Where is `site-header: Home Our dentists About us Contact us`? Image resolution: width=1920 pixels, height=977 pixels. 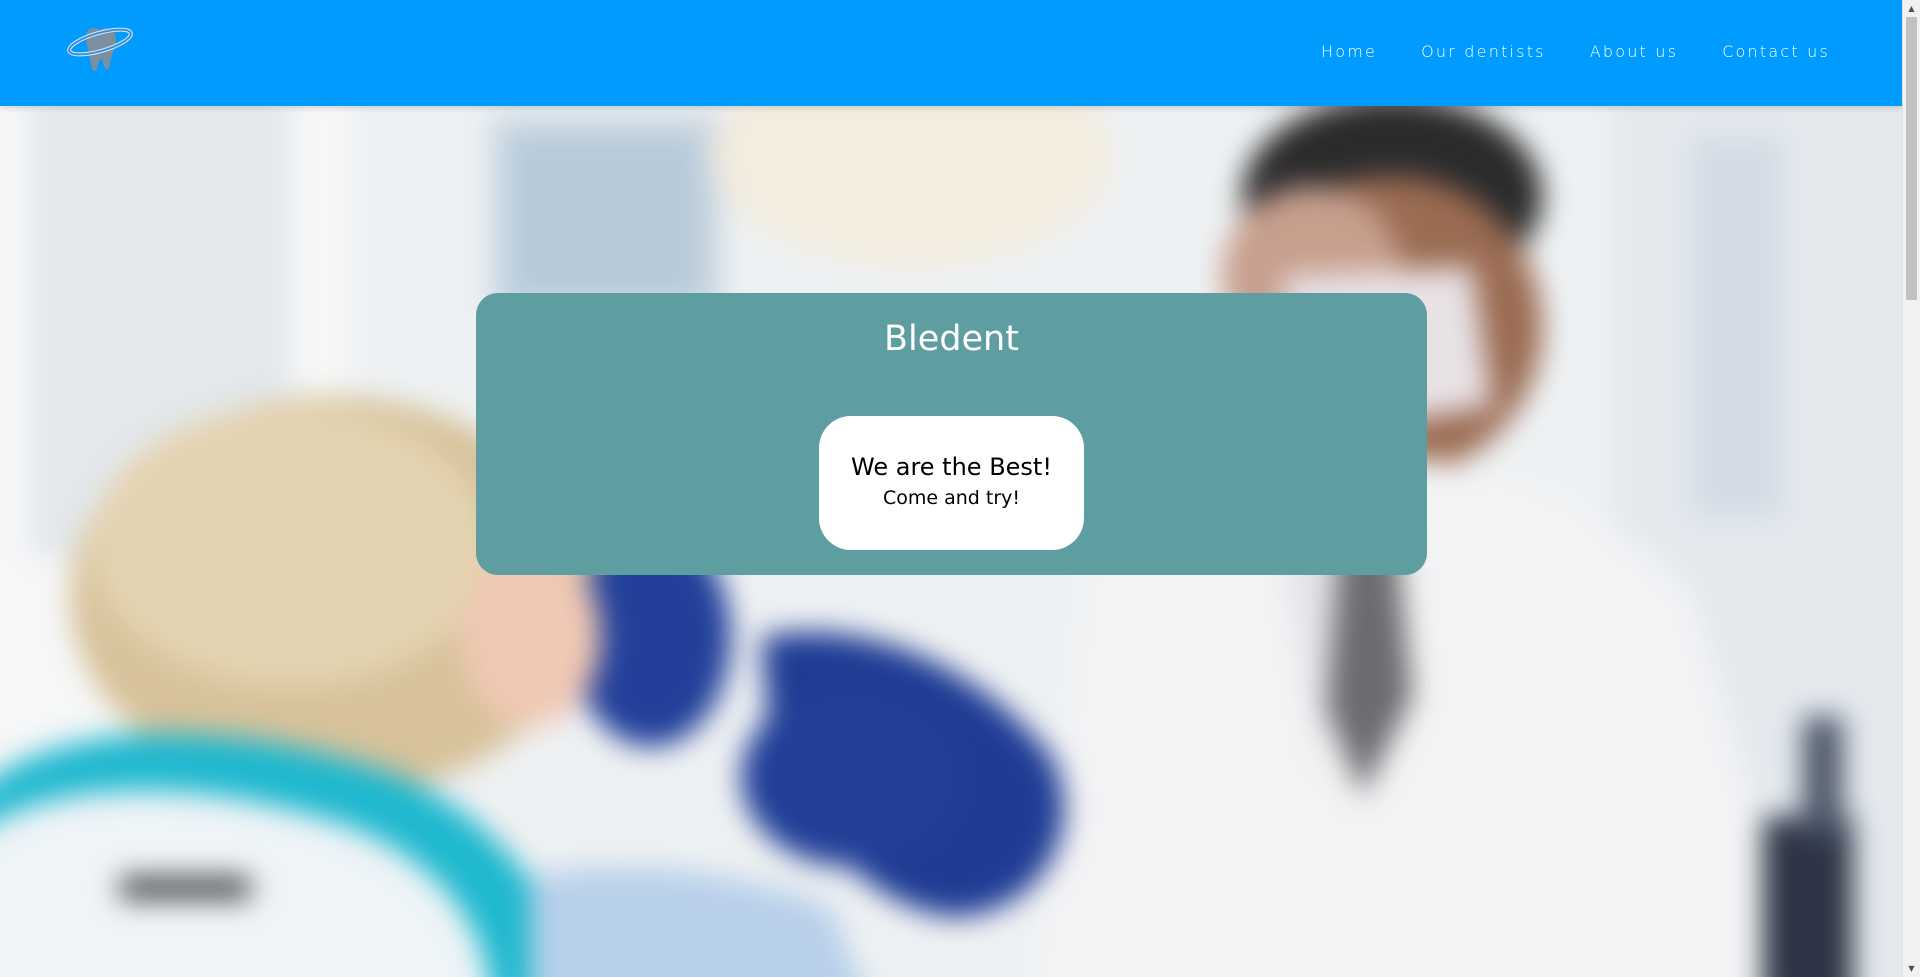
site-header: Home Our dentists About us Contact us is located at coordinates (951, 53).